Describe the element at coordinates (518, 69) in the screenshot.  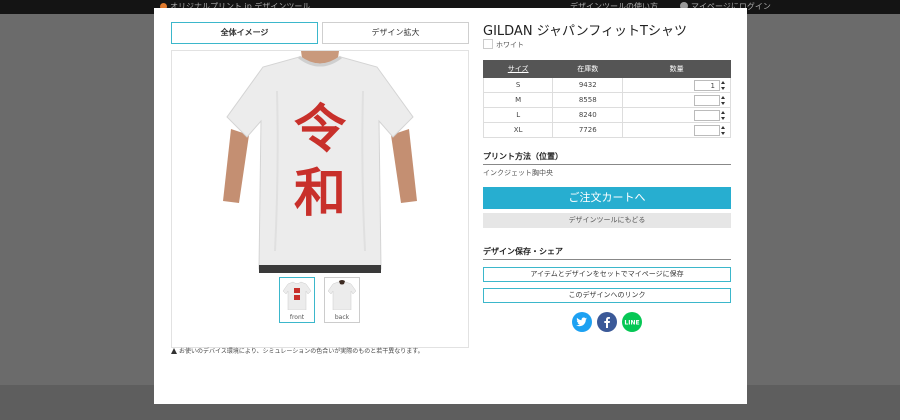
I see `header-size: サイズ` at that location.